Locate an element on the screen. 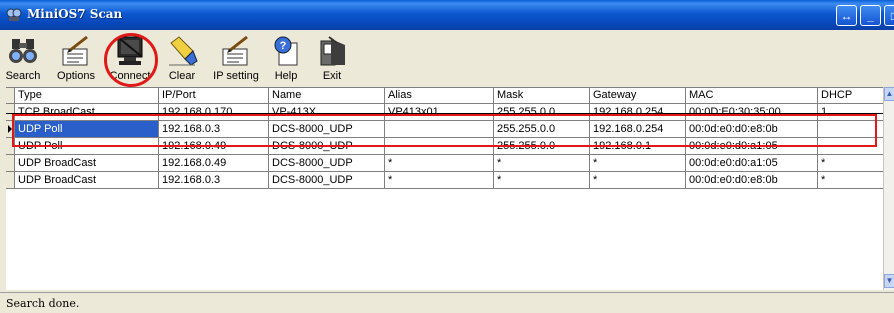  exit-button: Exit is located at coordinates (332, 58).